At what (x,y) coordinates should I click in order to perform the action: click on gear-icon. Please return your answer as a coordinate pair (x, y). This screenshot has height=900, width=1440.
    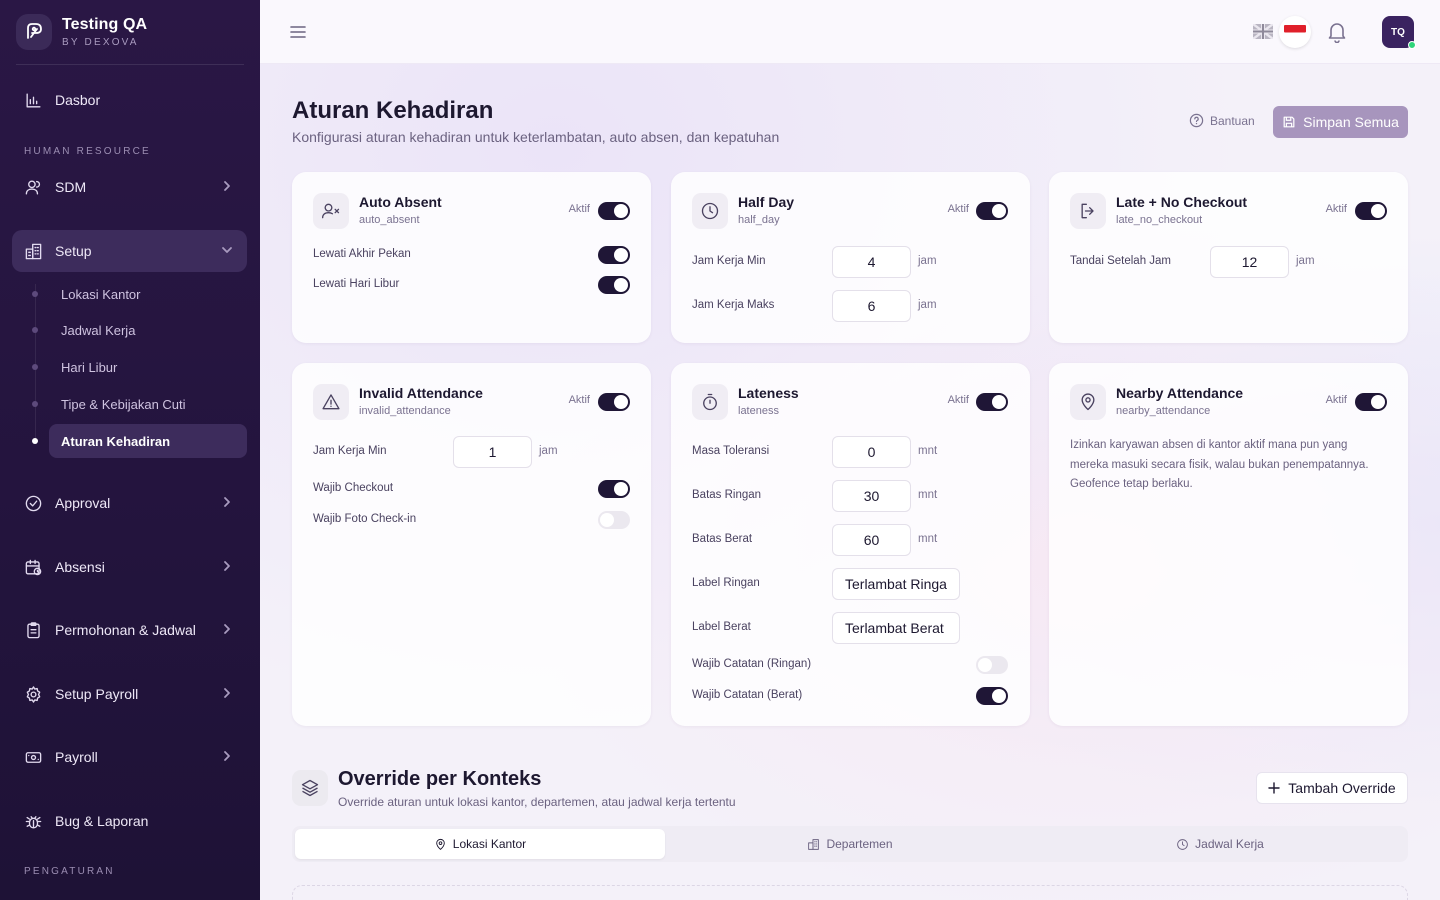
    Looking at the image, I should click on (33, 694).